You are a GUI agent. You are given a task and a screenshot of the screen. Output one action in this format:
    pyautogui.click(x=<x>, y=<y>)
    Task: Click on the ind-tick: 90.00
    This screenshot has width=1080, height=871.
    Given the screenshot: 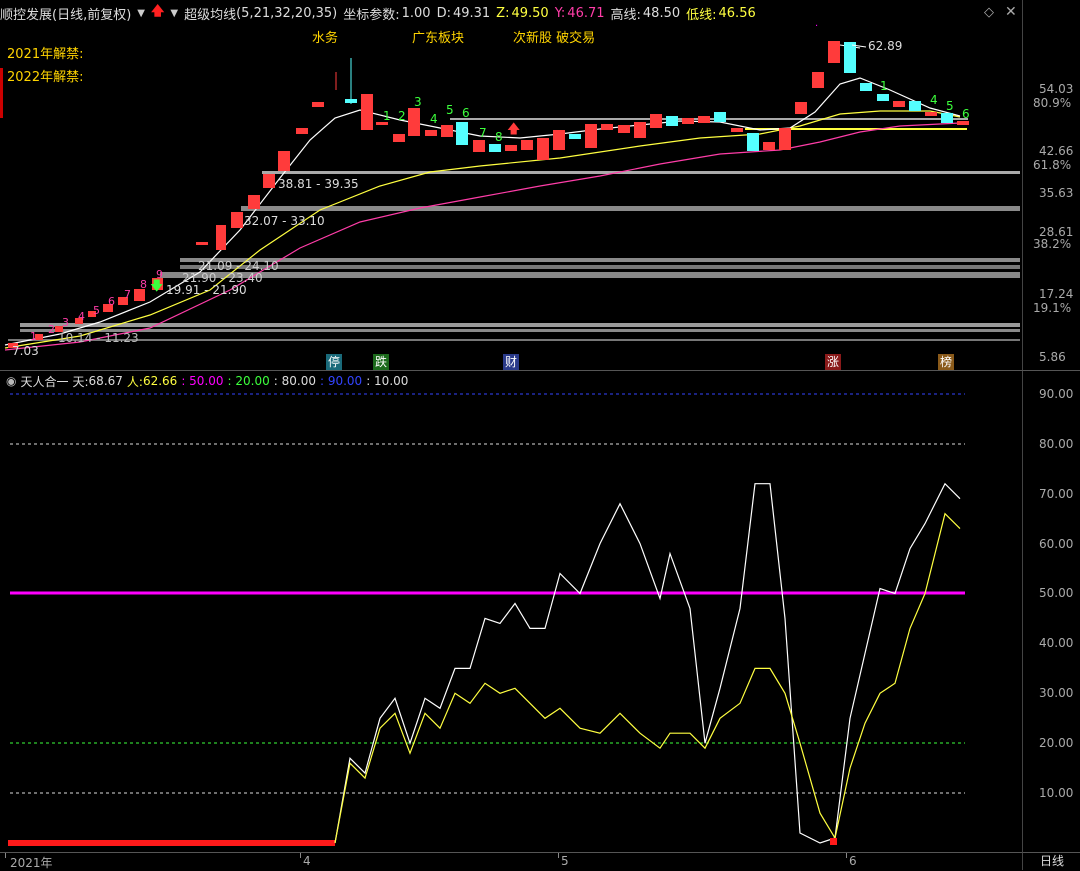 What is the action you would take?
    pyautogui.click(x=1056, y=394)
    